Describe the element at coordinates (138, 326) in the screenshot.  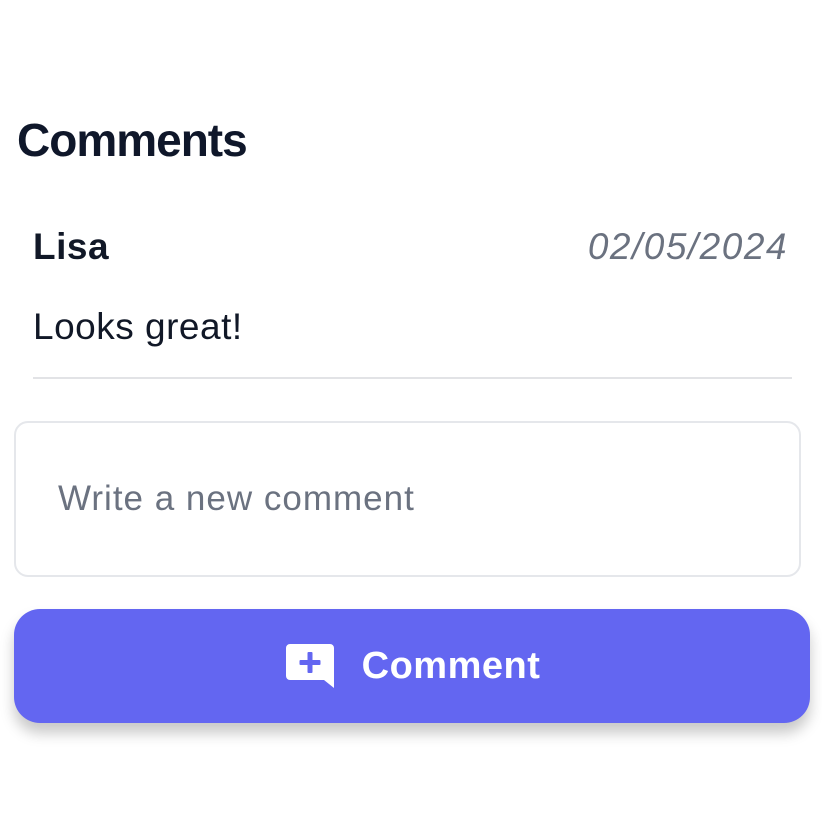
I see `comment-text: Looks great!` at that location.